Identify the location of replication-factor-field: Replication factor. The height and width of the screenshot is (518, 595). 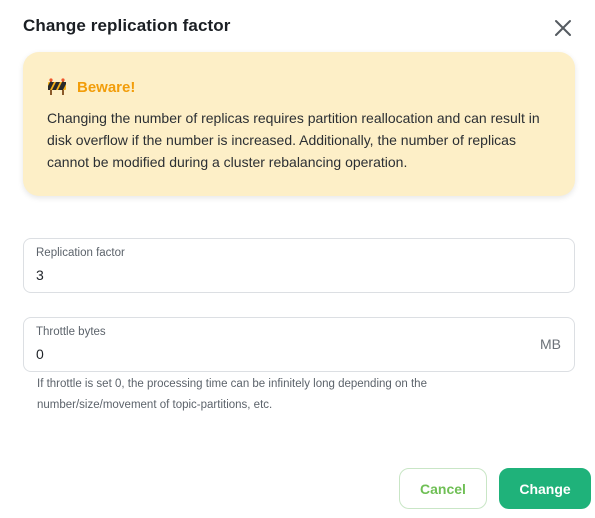
(299, 265).